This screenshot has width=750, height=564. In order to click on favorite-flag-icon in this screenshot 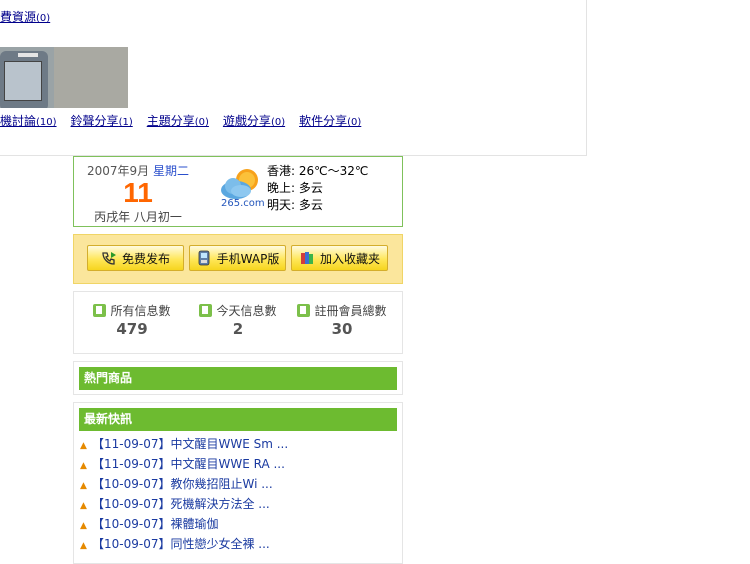, I will do `click(306, 258)`.